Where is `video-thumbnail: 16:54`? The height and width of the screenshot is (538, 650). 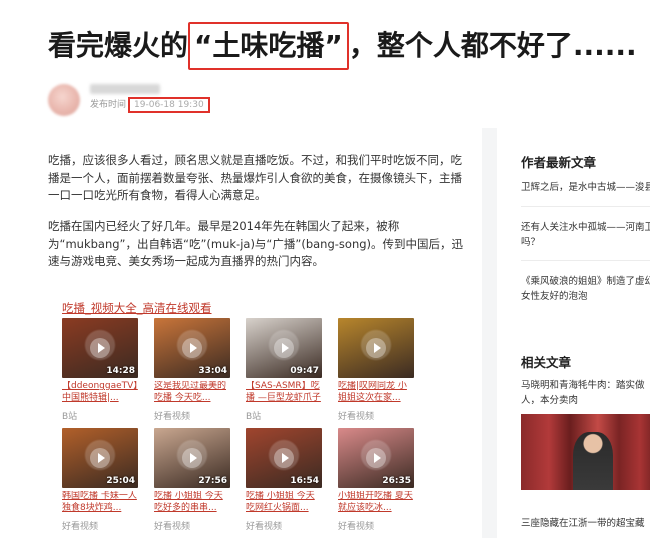
video-thumbnail: 16:54 is located at coordinates (284, 458).